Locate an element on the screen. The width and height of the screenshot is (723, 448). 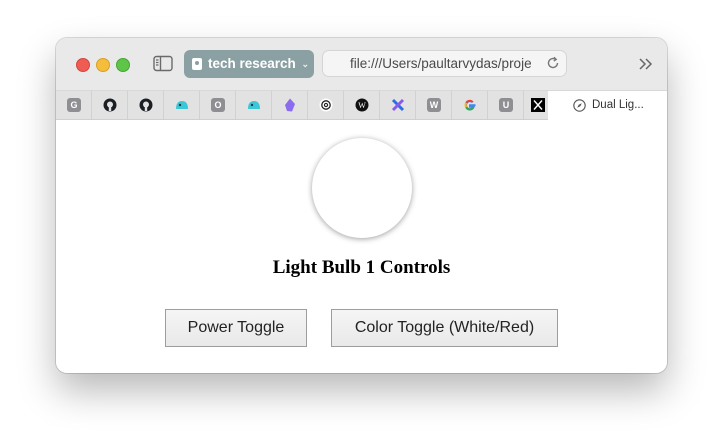
reload-icon is located at coordinates (553, 63).